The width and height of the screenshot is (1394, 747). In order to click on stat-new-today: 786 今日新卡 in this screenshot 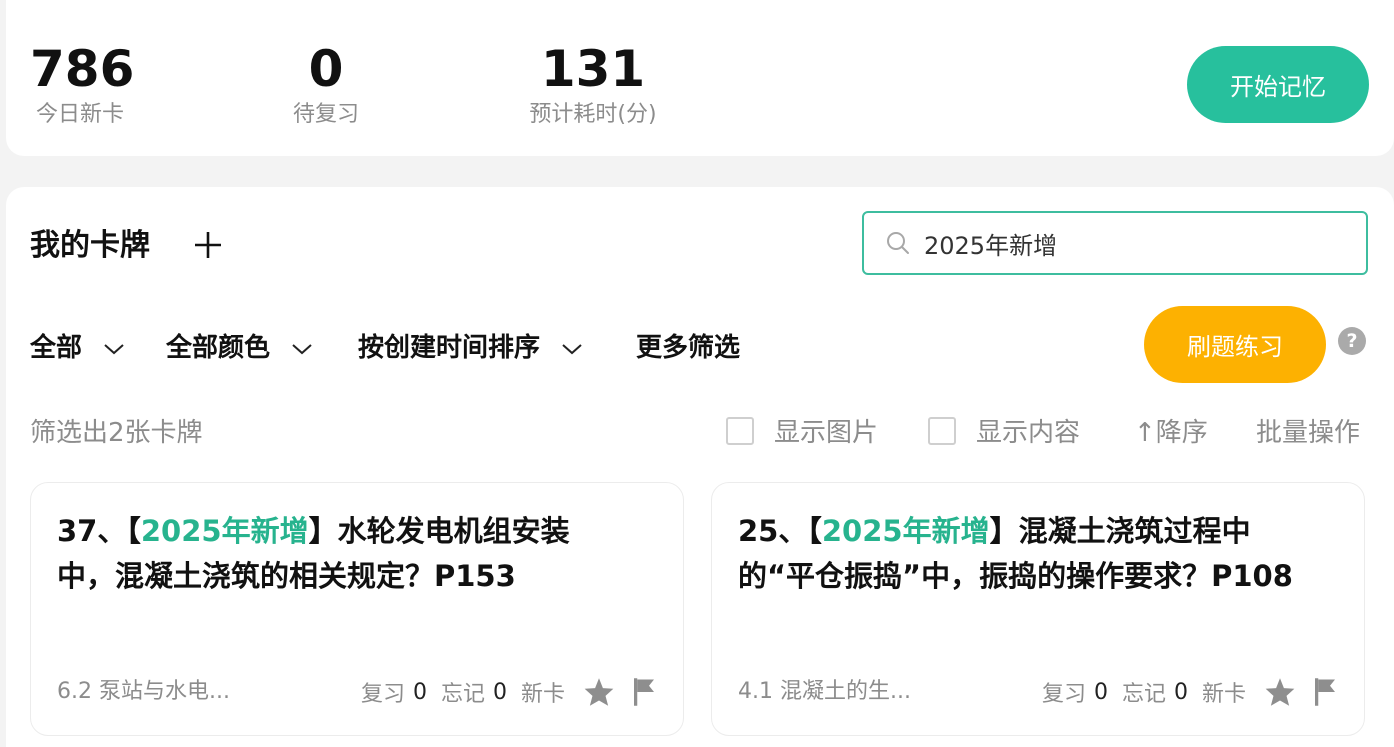, I will do `click(82, 85)`.